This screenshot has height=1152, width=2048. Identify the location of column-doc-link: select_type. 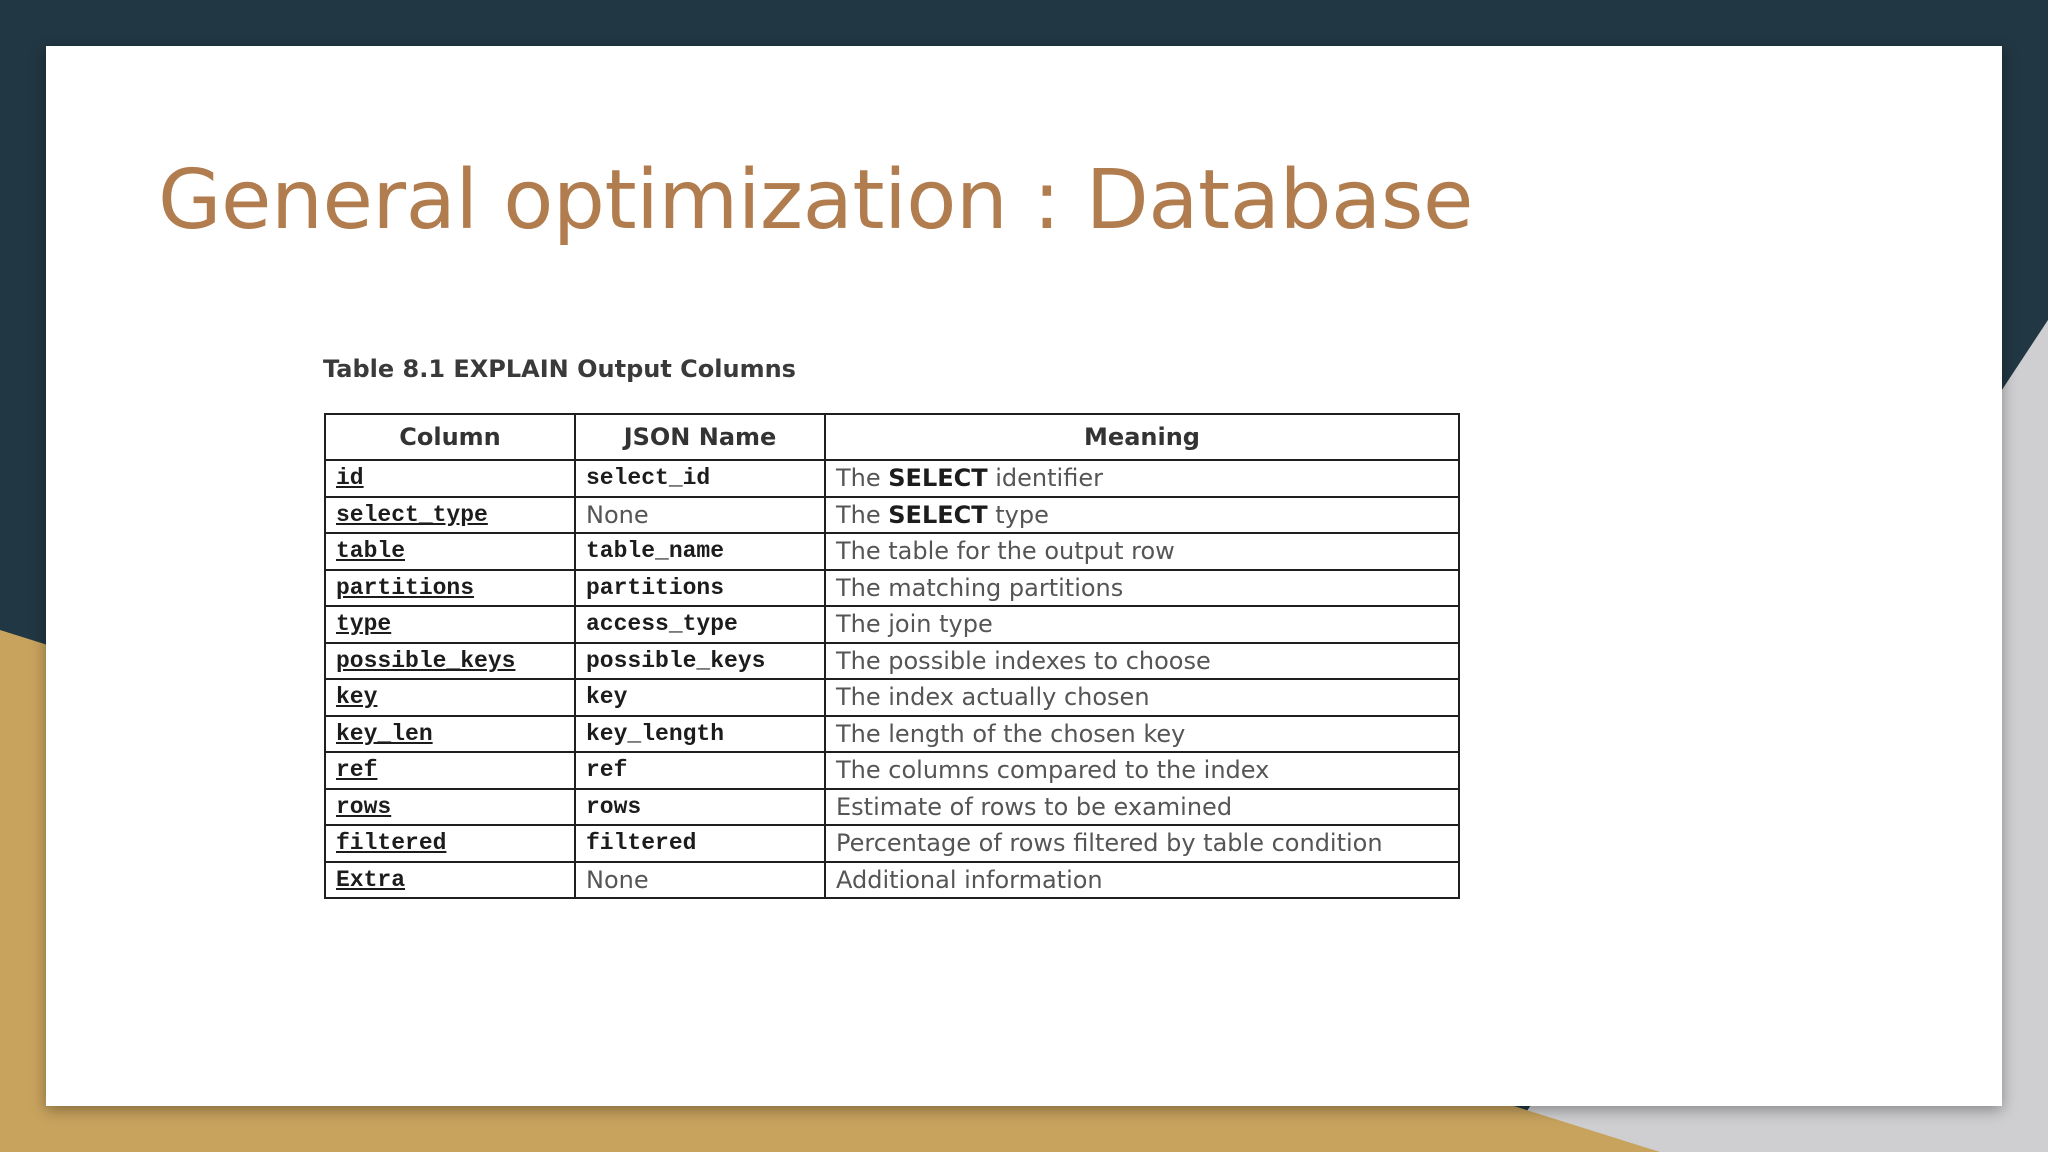
(412, 515).